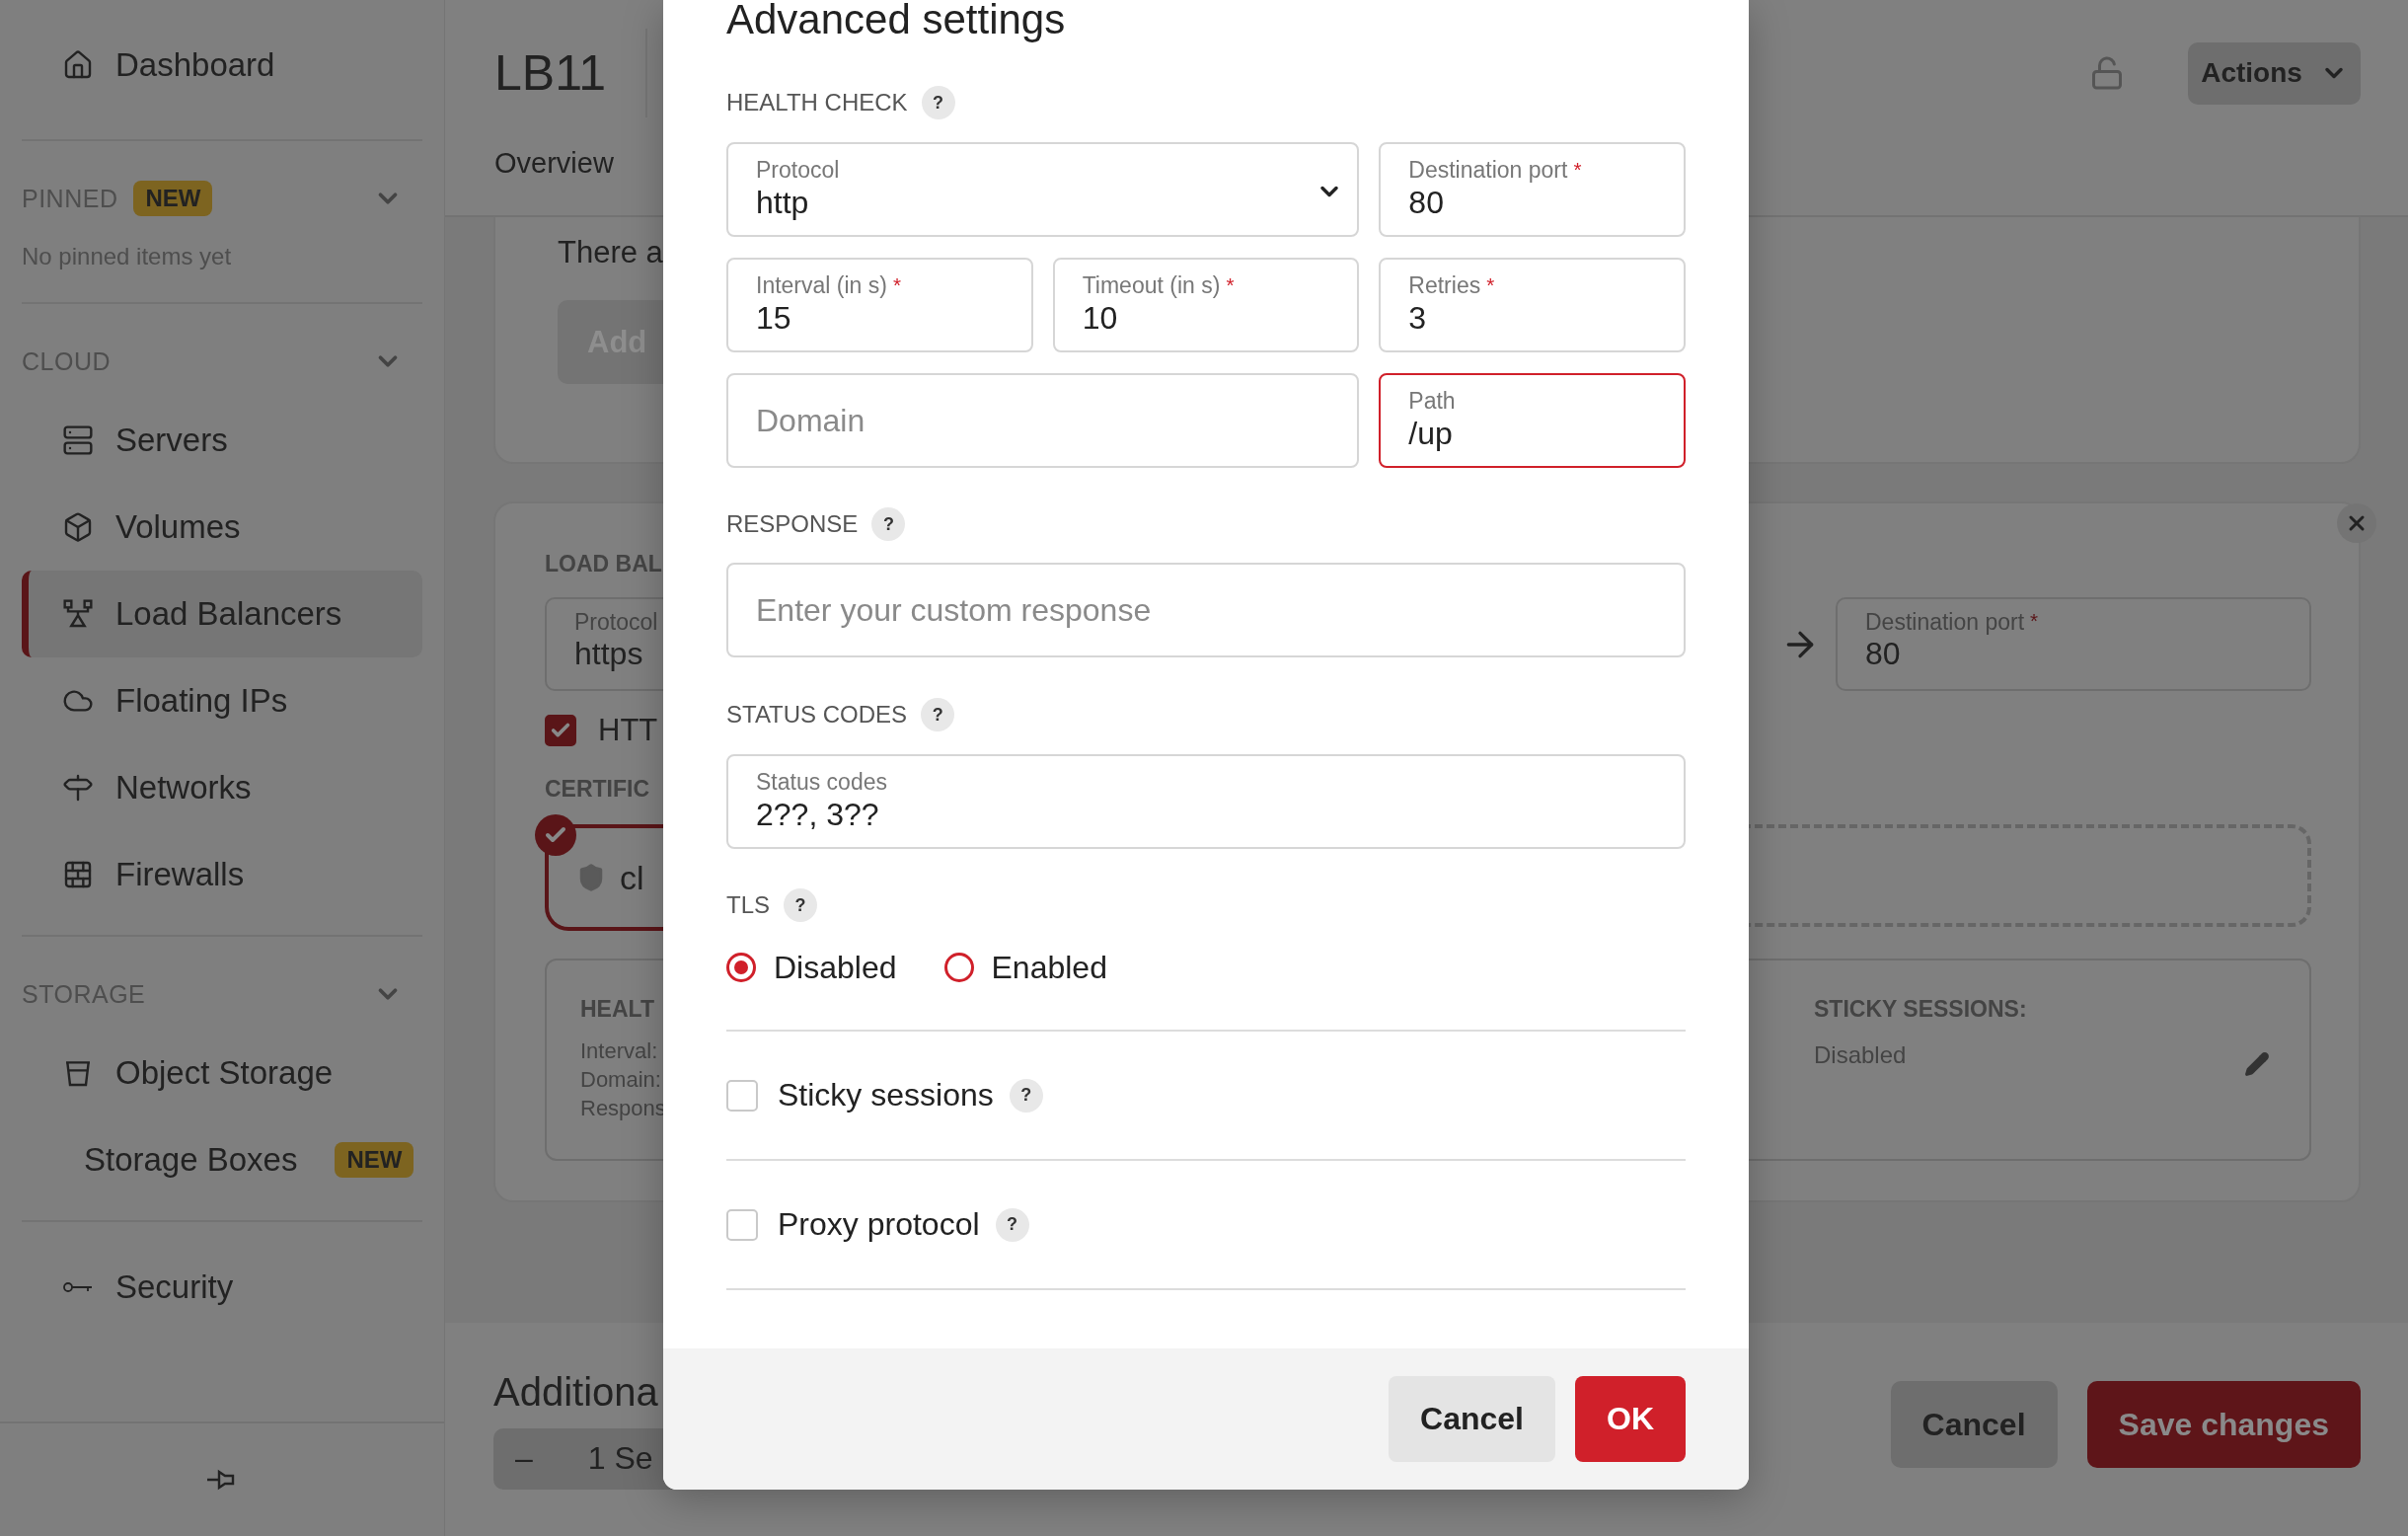  Describe the element at coordinates (1631, 1419) in the screenshot. I see `ok-button: OK` at that location.